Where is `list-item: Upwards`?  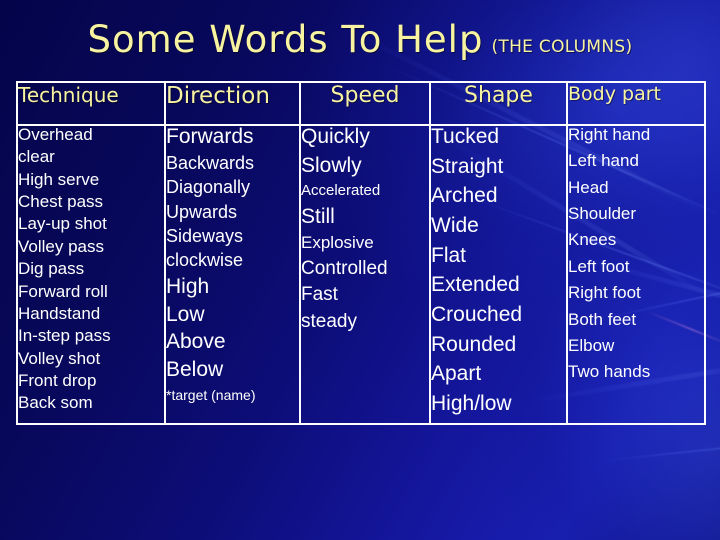
list-item: Upwards is located at coordinates (202, 211).